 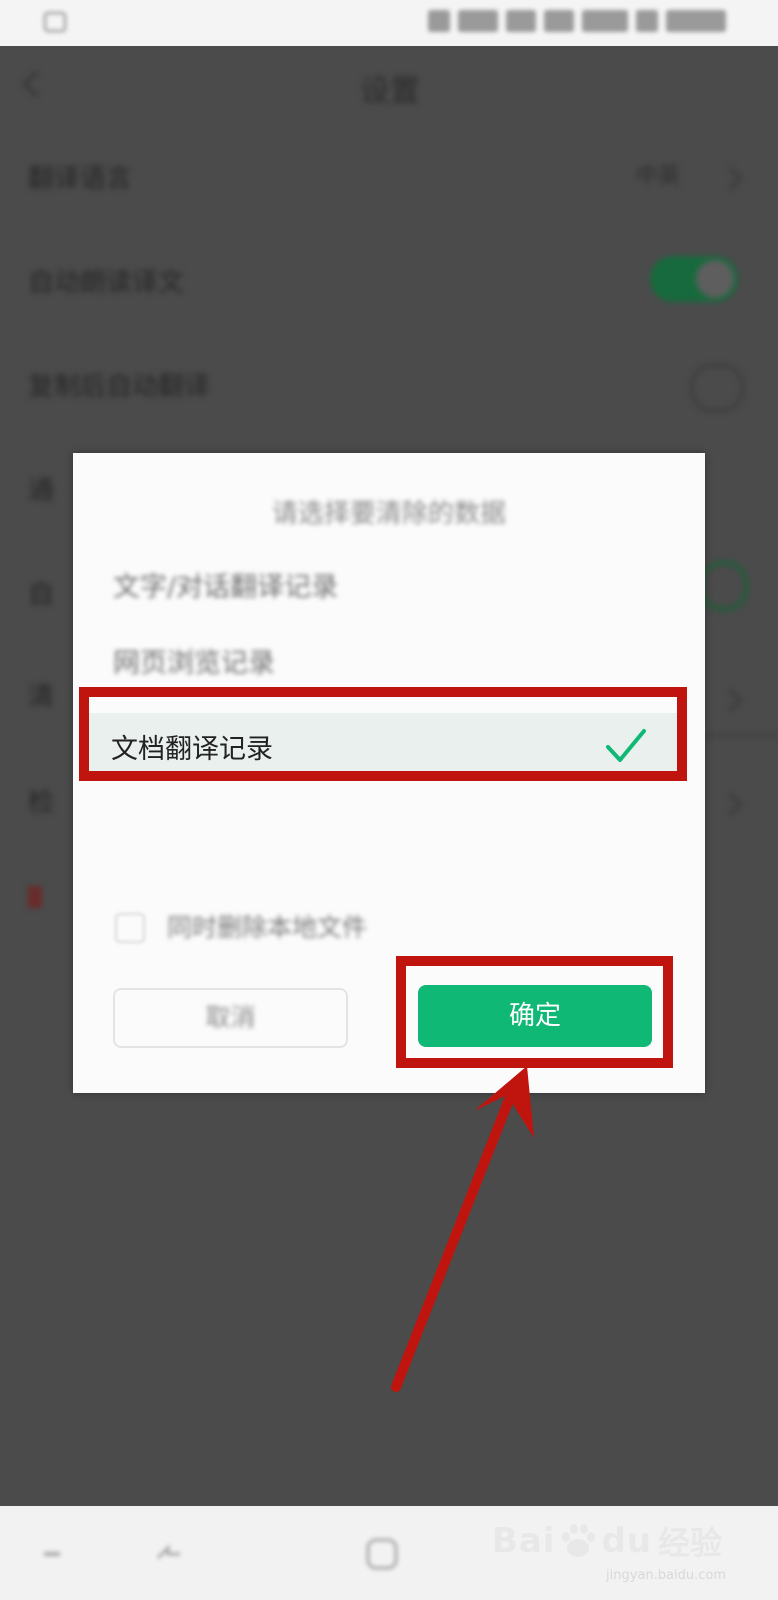 What do you see at coordinates (579, 1540) in the screenshot?
I see `baidu-paw-icon` at bounding box center [579, 1540].